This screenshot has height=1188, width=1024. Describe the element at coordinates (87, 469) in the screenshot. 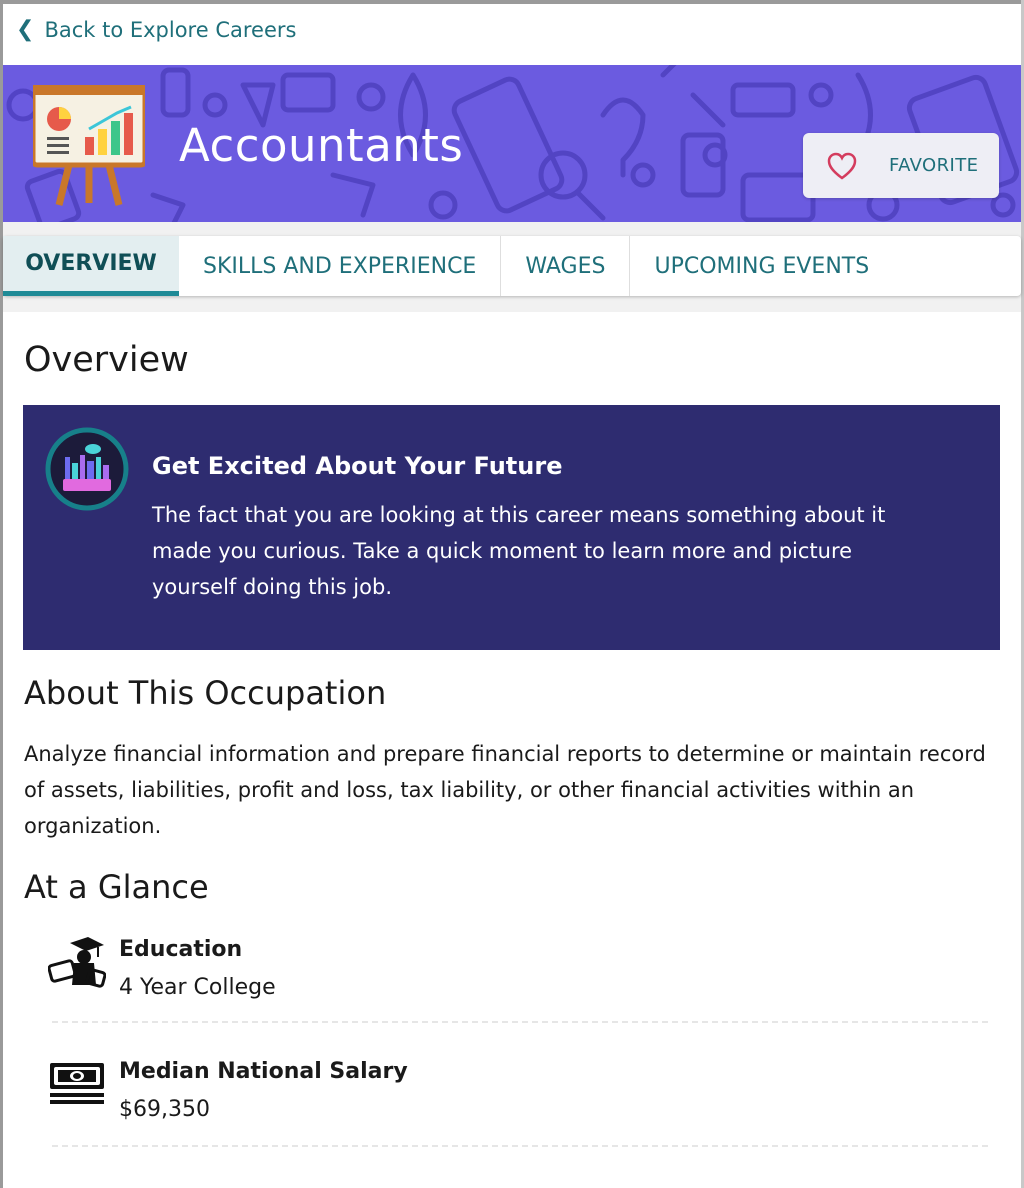

I see `city-icon` at that location.